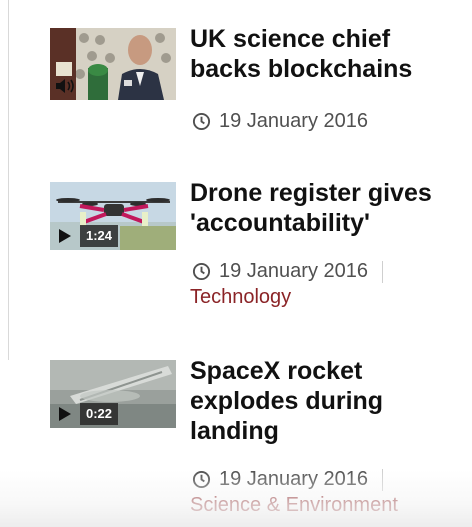  Describe the element at coordinates (326, 208) in the screenshot. I see `story-headline: Drone register gives 'accountability'` at that location.